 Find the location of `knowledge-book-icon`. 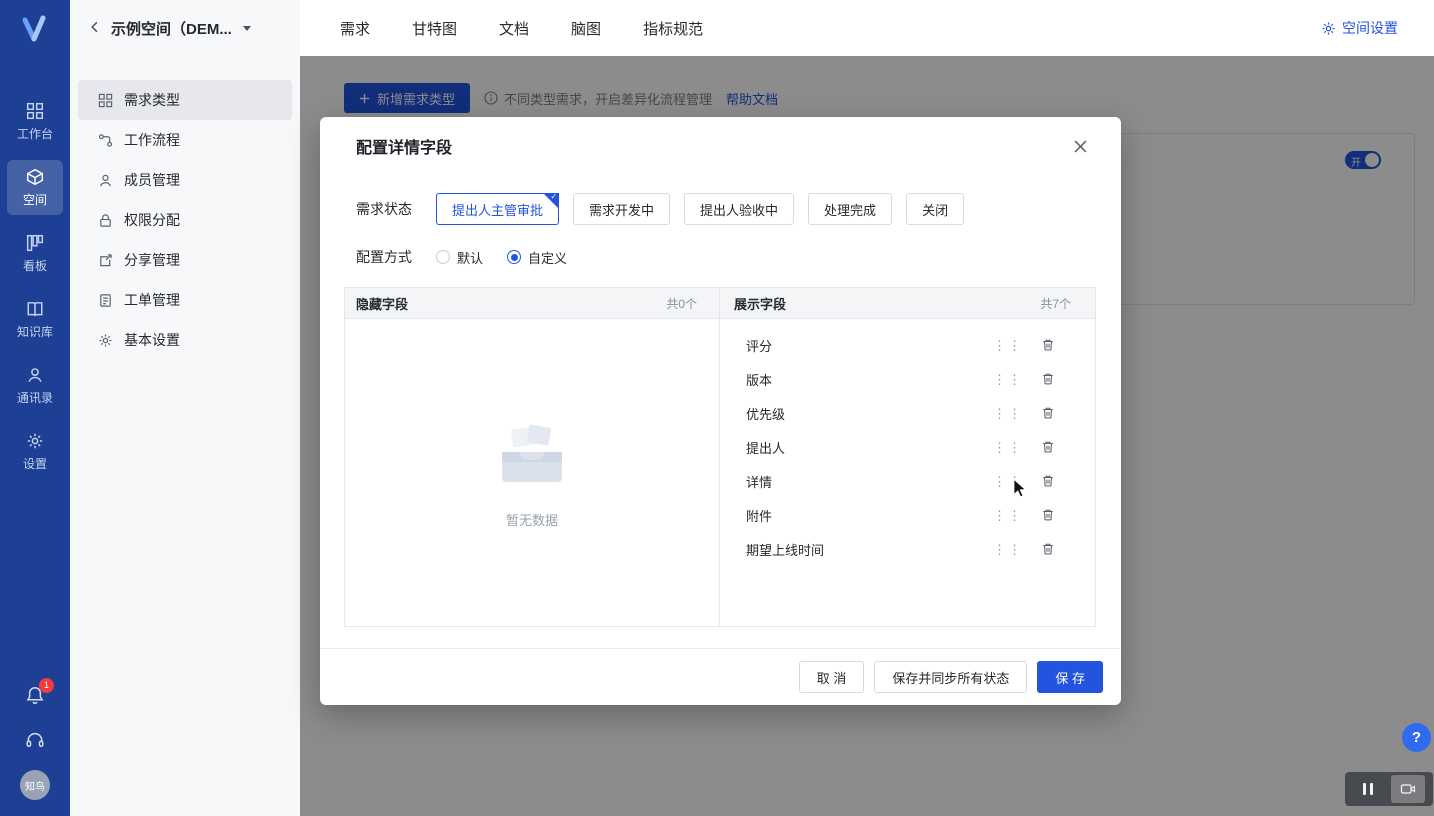

knowledge-book-icon is located at coordinates (35, 309).